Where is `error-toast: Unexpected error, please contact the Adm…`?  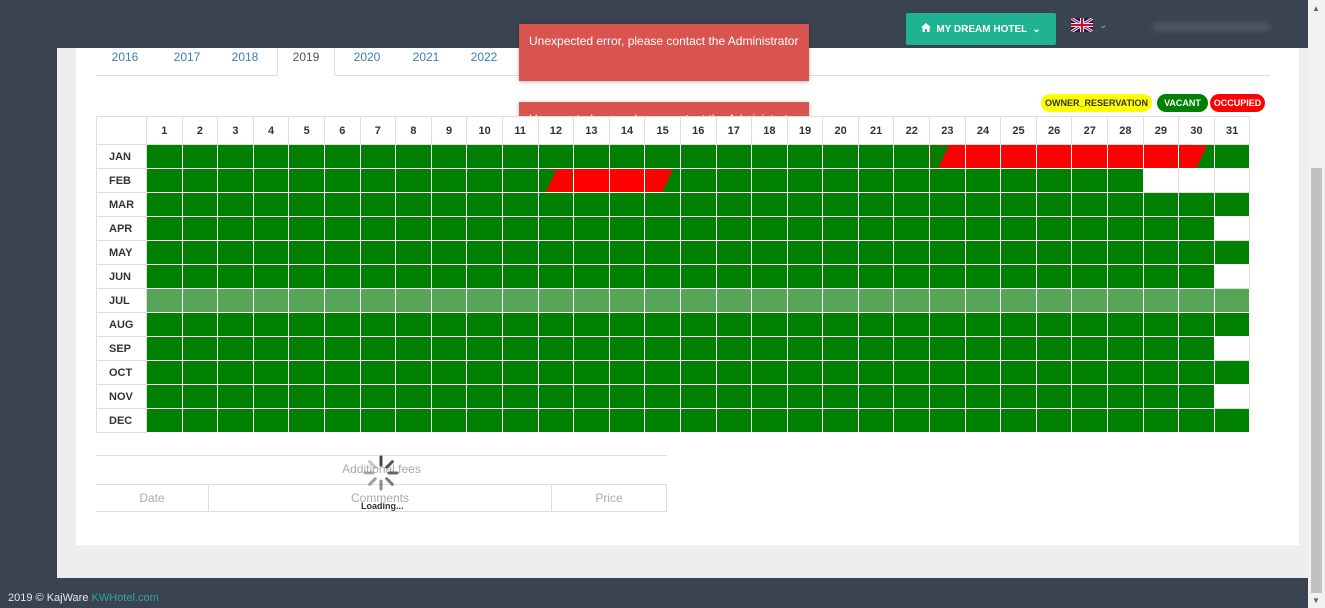
error-toast: Unexpected error, please contact the Adm… is located at coordinates (664, 52).